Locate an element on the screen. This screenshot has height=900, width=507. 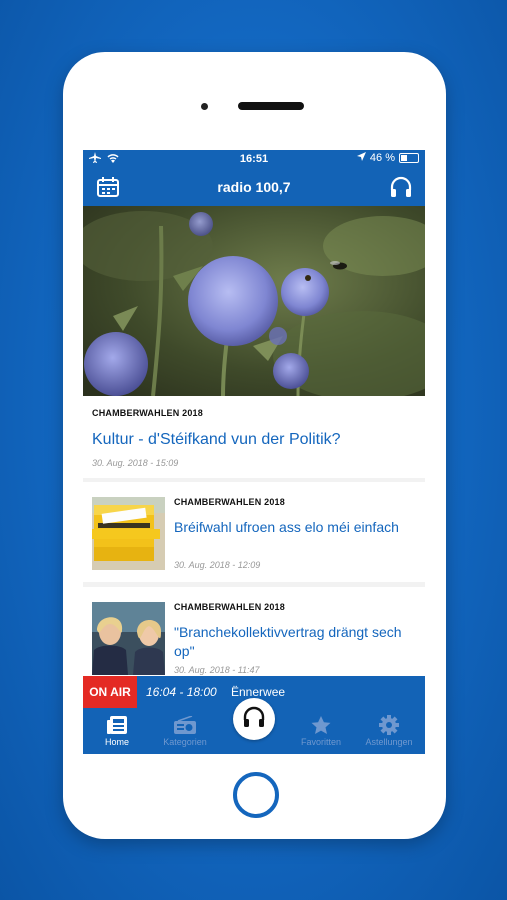
tab-label: Favoritten is located at coordinates (321, 742).